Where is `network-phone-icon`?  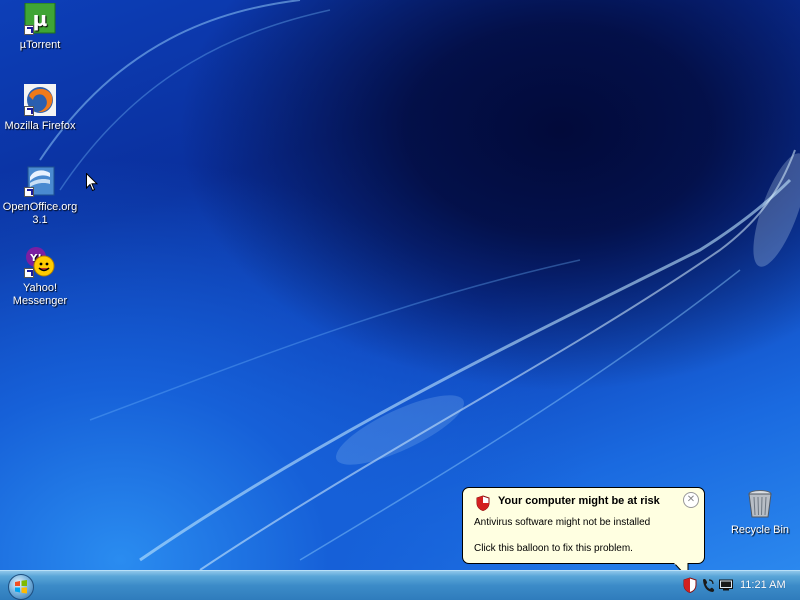 network-phone-icon is located at coordinates (708, 585).